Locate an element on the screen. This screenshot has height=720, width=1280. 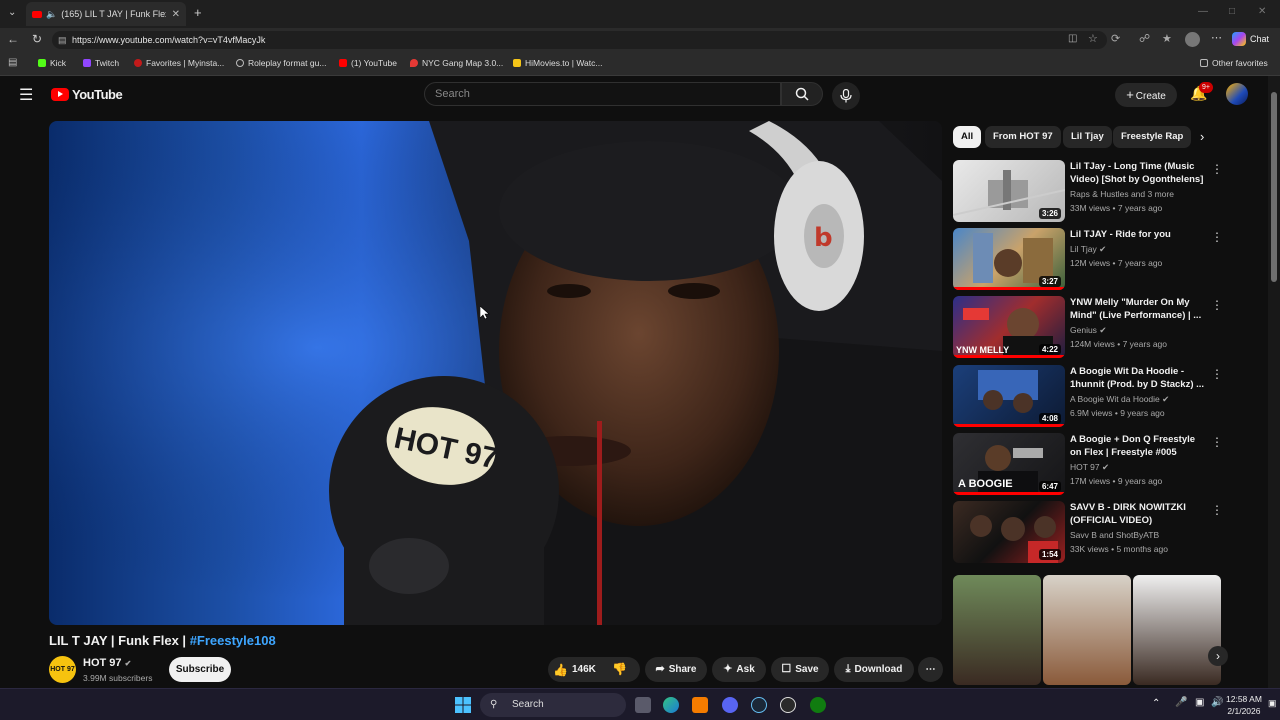
task-view-icon is located at coordinates (643, 705).